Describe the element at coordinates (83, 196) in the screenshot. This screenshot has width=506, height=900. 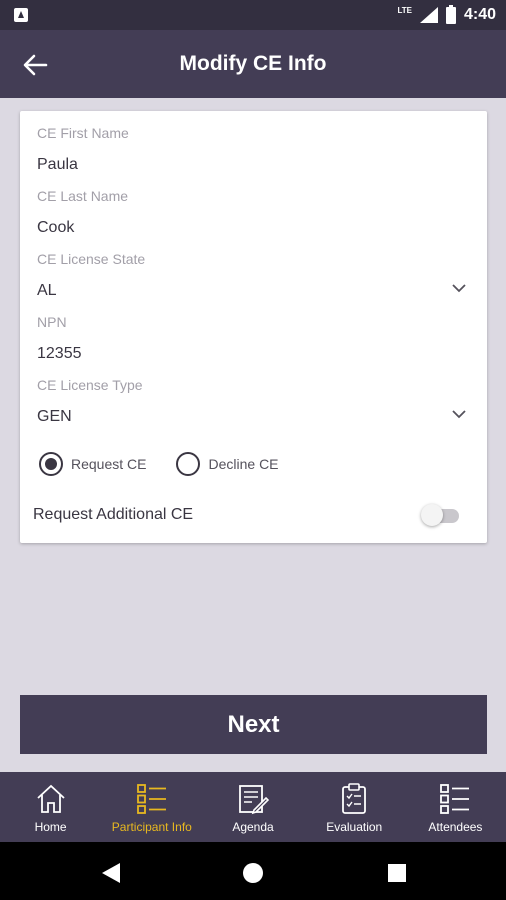
I see `last-name-label: CE Last Name` at that location.